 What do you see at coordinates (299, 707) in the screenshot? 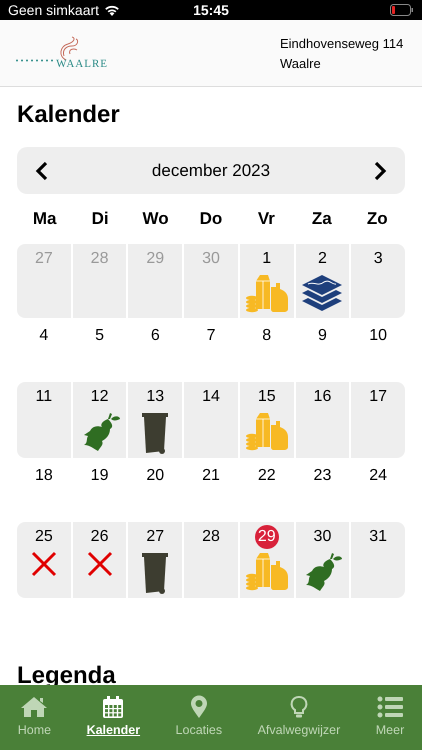
I see `lightbulb-icon` at bounding box center [299, 707].